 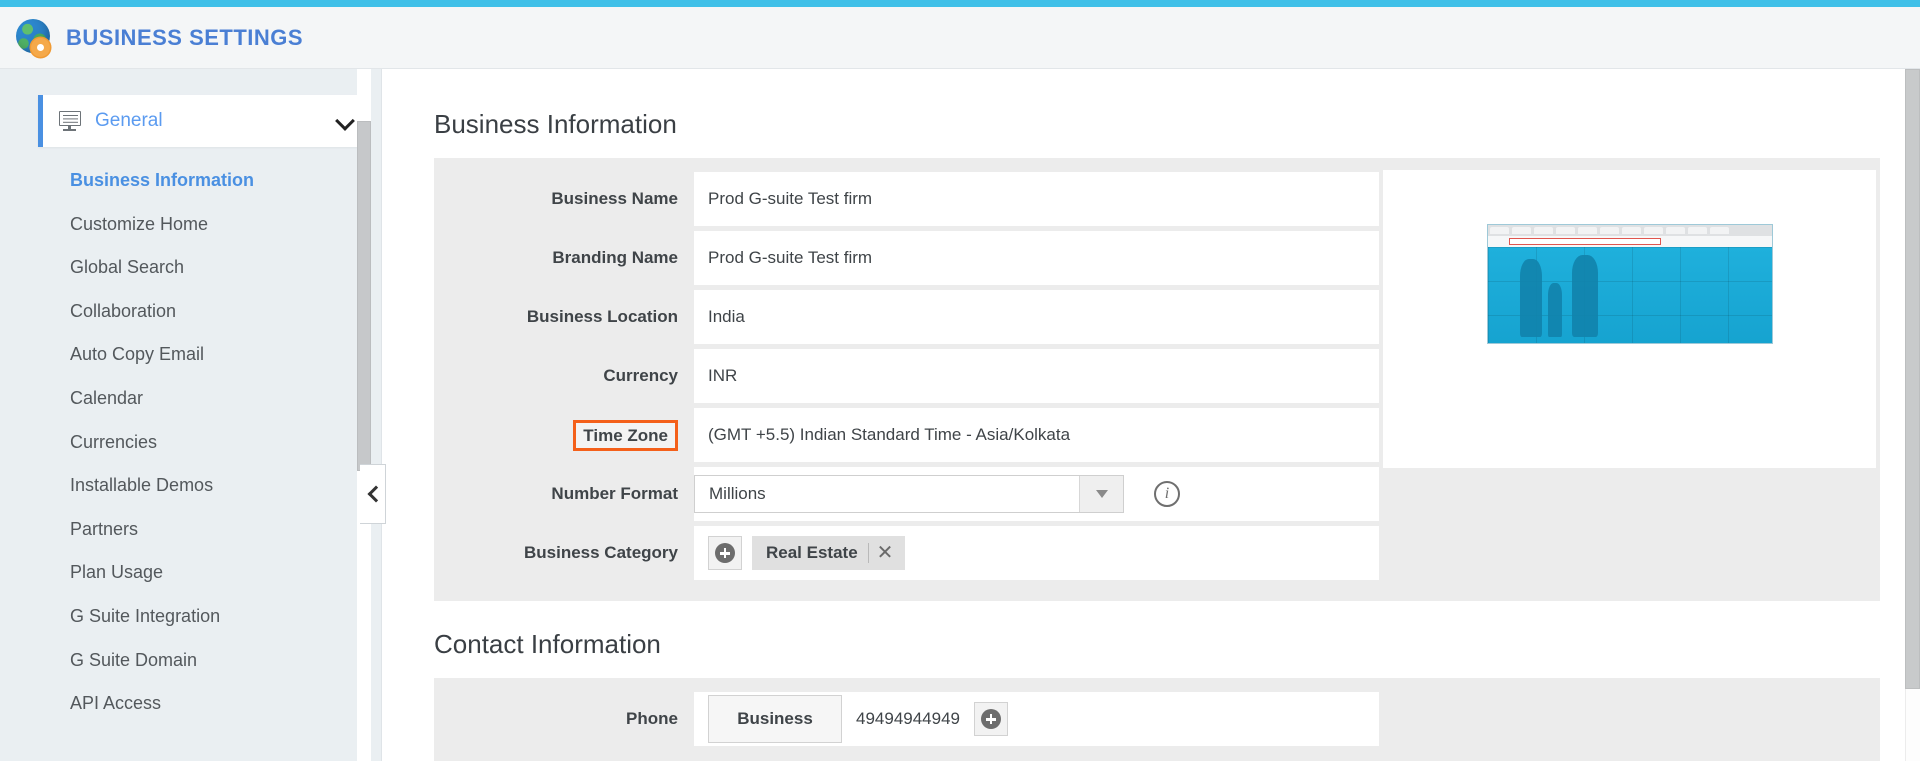 I want to click on sidebar-item-plan-usage: Plan Usage, so click(x=190, y=573).